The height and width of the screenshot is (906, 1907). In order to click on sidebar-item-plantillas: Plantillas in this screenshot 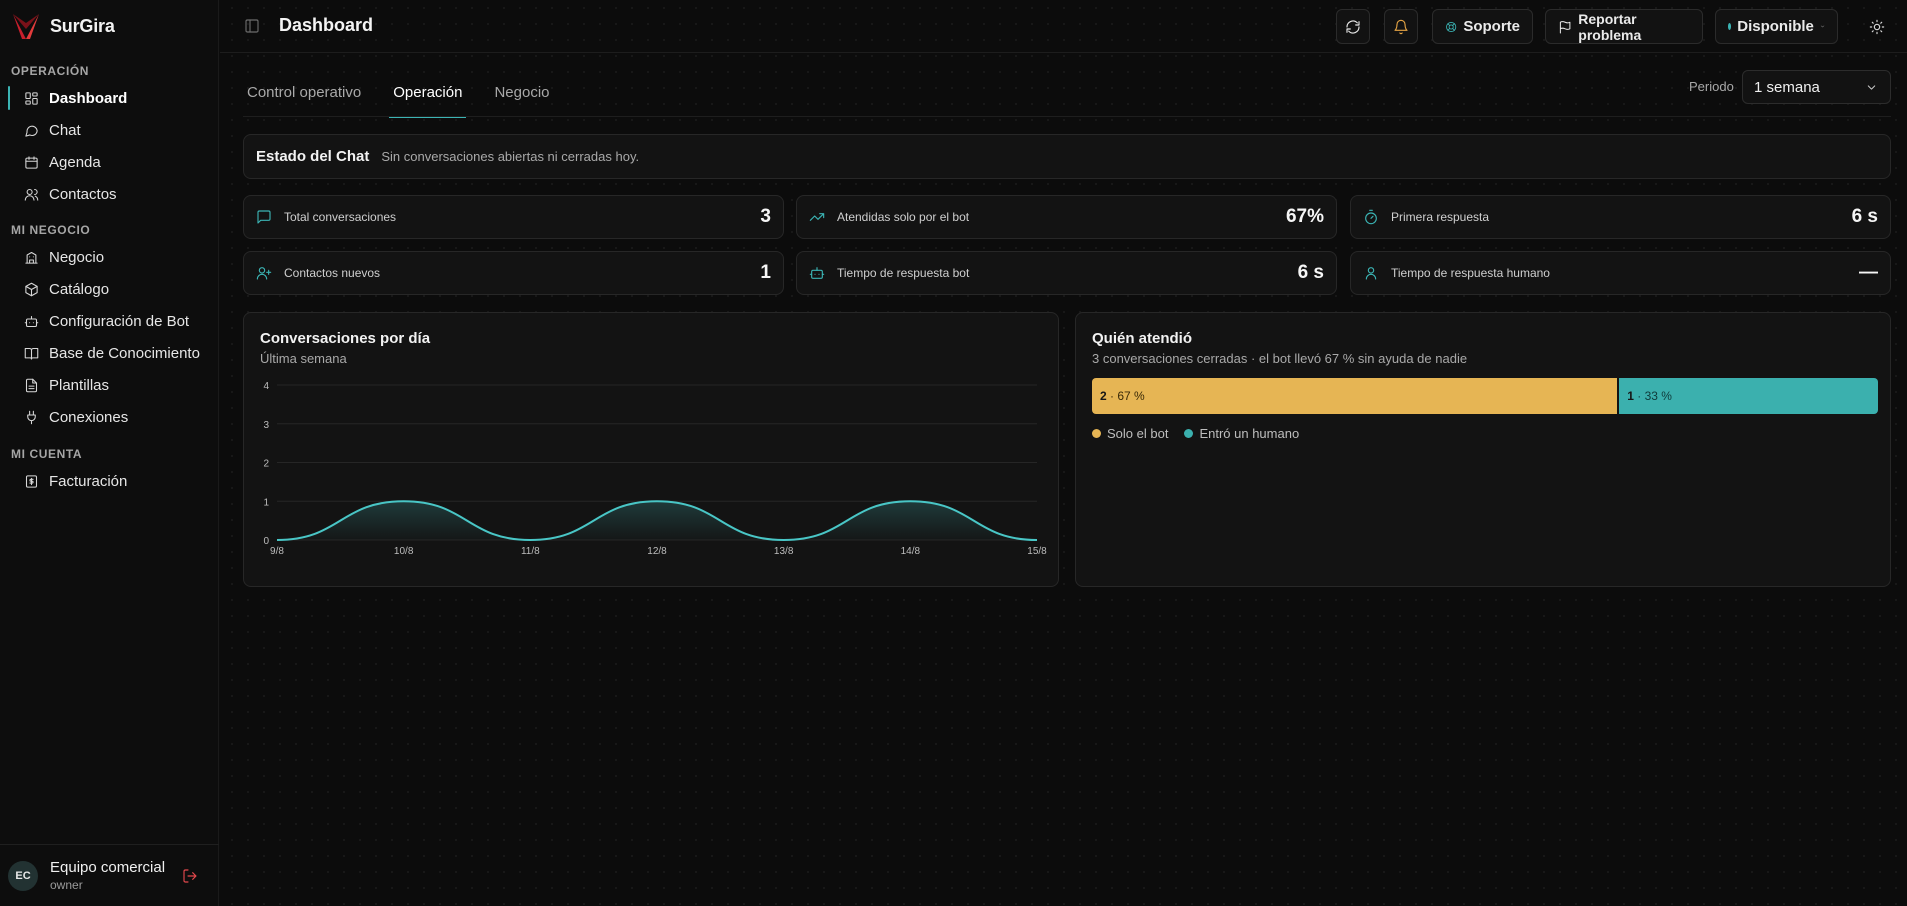, I will do `click(109, 385)`.